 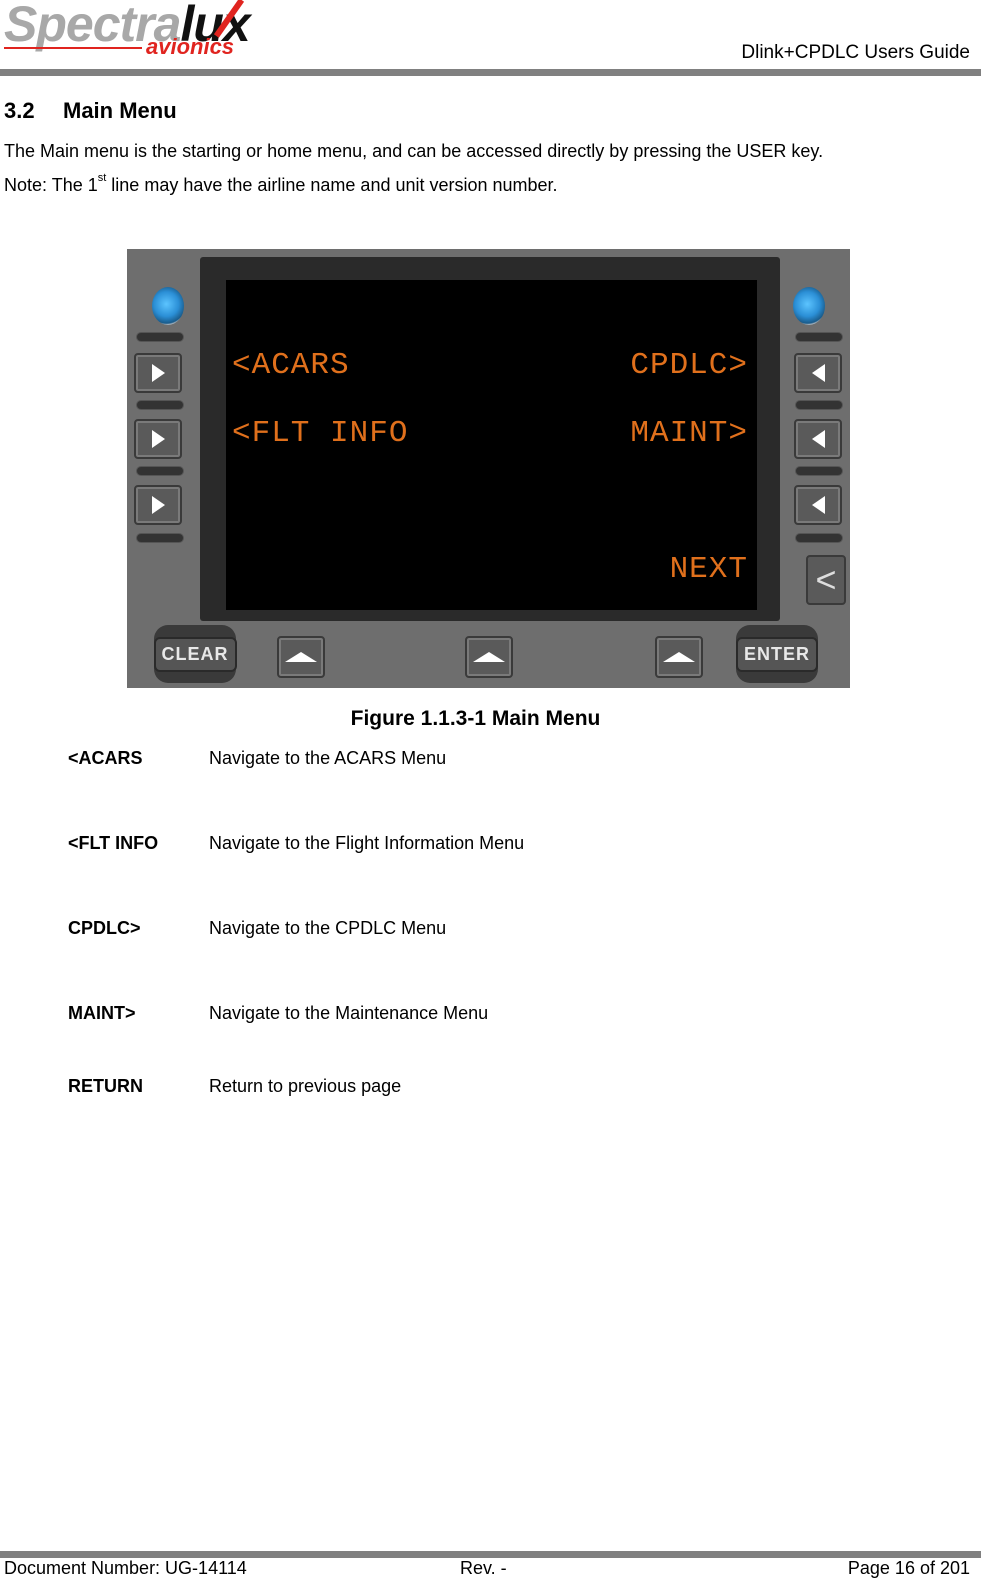 I want to click on footer-document-number: Document Number: UG-14114, so click(x=125, y=1568).